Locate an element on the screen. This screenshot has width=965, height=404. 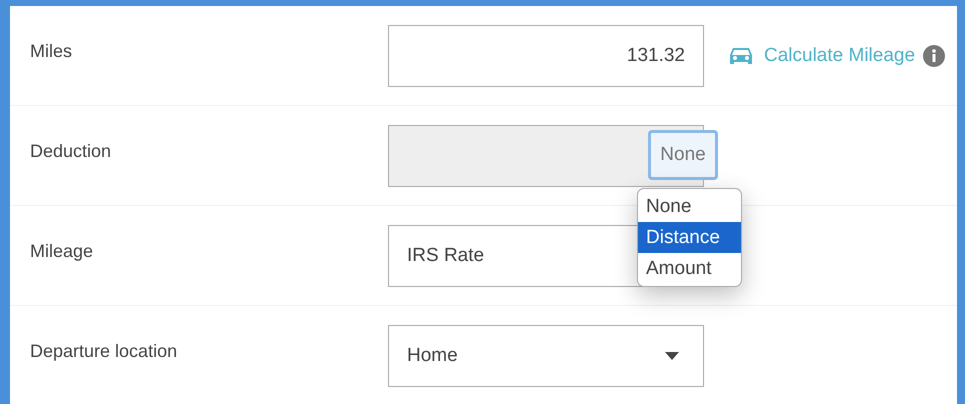
field-label: Deduction is located at coordinates (70, 151).